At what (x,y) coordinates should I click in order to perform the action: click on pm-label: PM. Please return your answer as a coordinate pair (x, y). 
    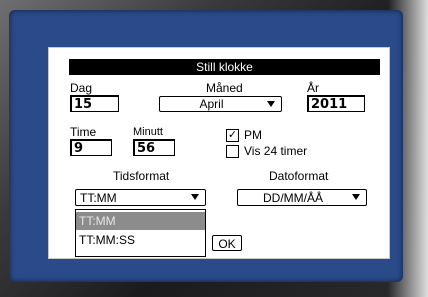
    Looking at the image, I should click on (253, 135).